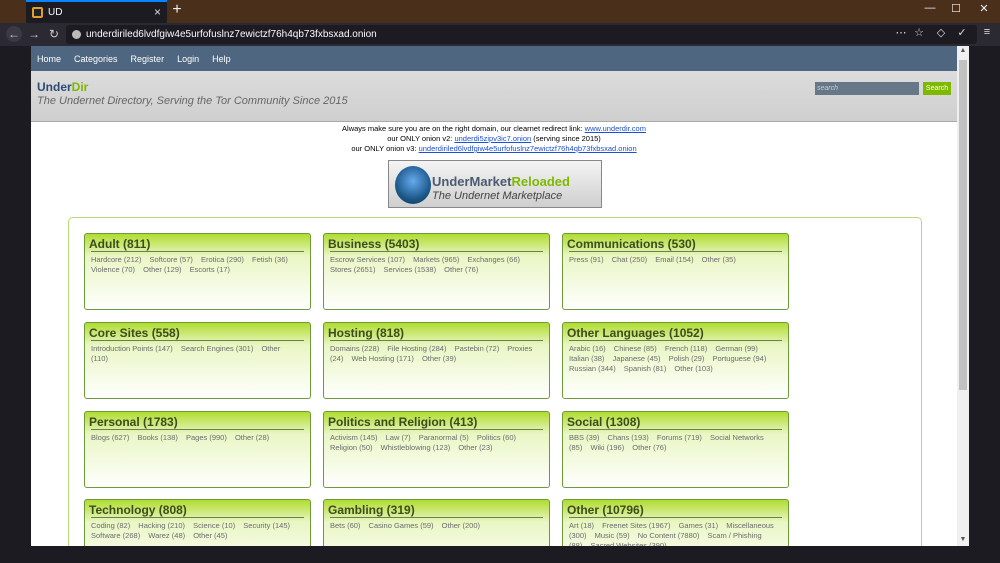  What do you see at coordinates (352, 269) in the screenshot?
I see `subcategory-link: Stores (2651)` at bounding box center [352, 269].